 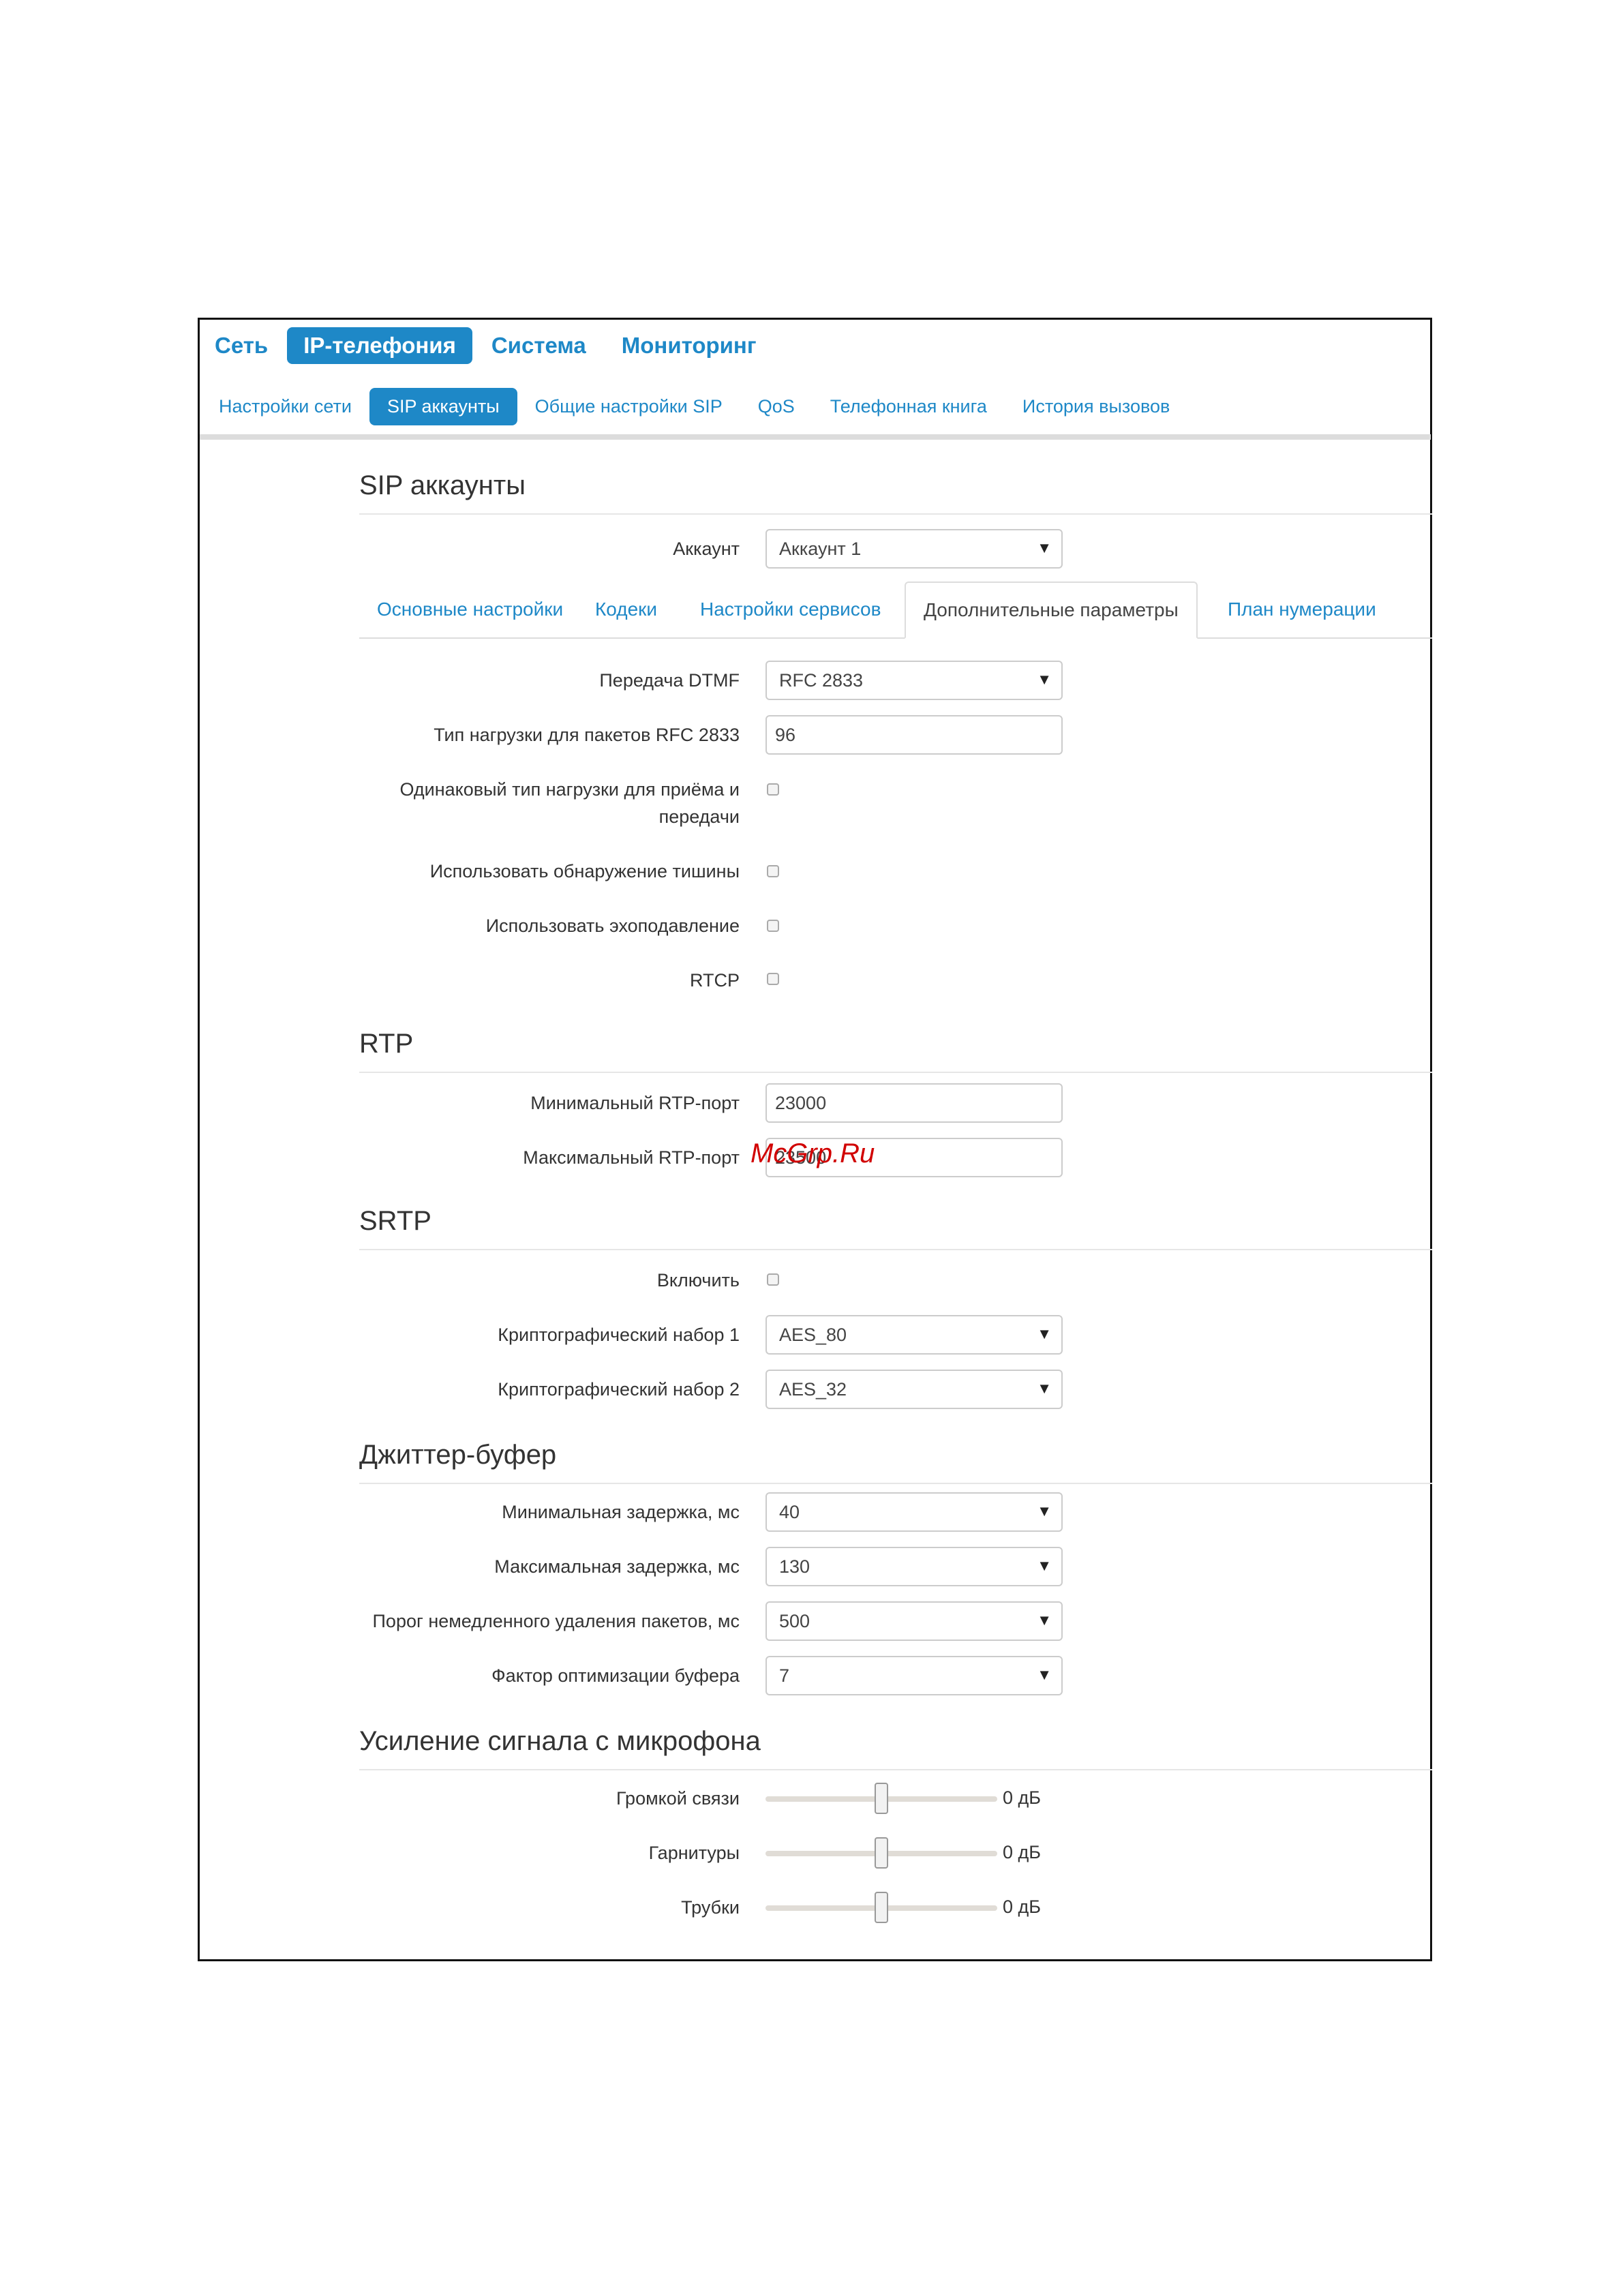 I want to click on gain-speaker-label: Громкой связи, so click(x=678, y=1798).